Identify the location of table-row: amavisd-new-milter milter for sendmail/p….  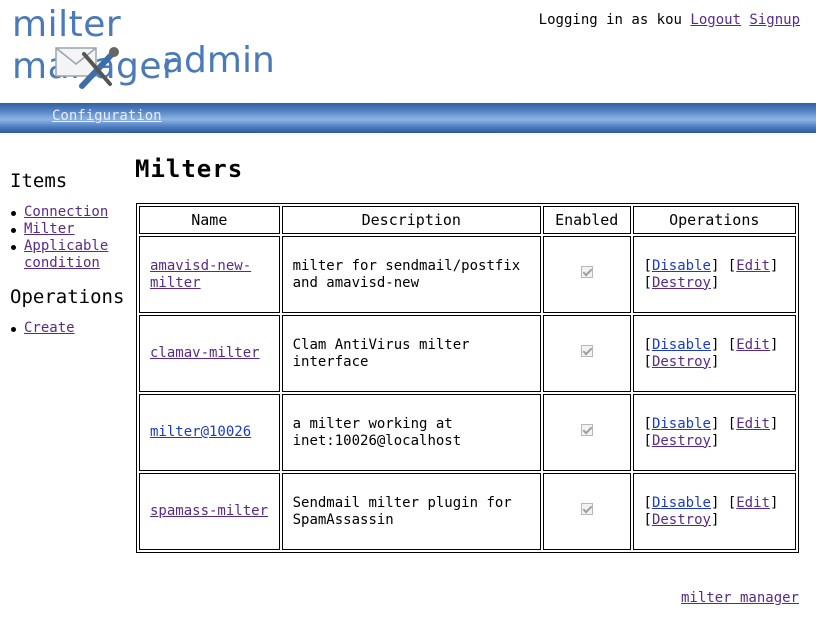
(467, 274).